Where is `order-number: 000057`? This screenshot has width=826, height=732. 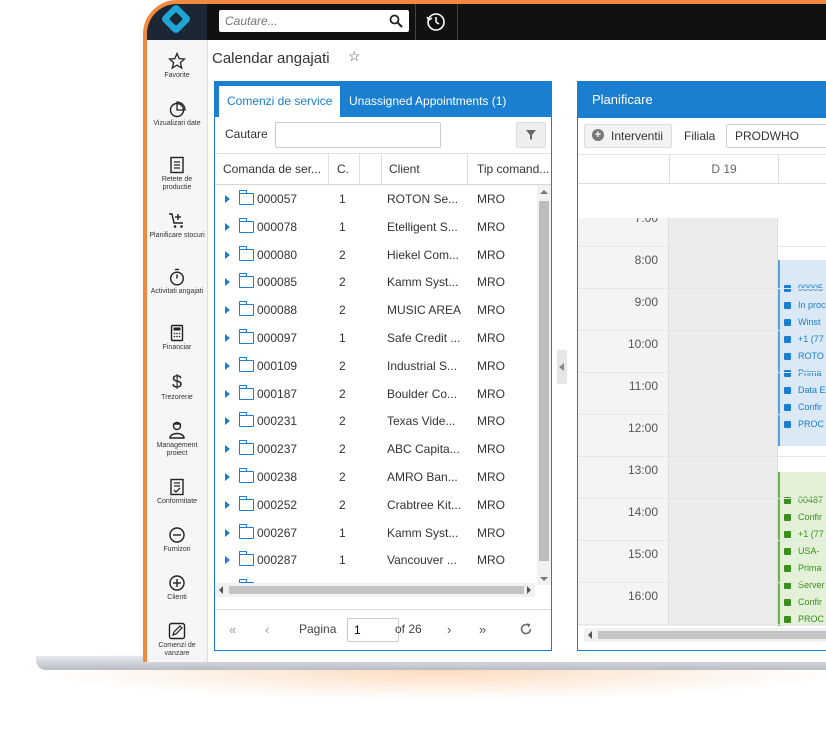
order-number: 000057 is located at coordinates (292, 199).